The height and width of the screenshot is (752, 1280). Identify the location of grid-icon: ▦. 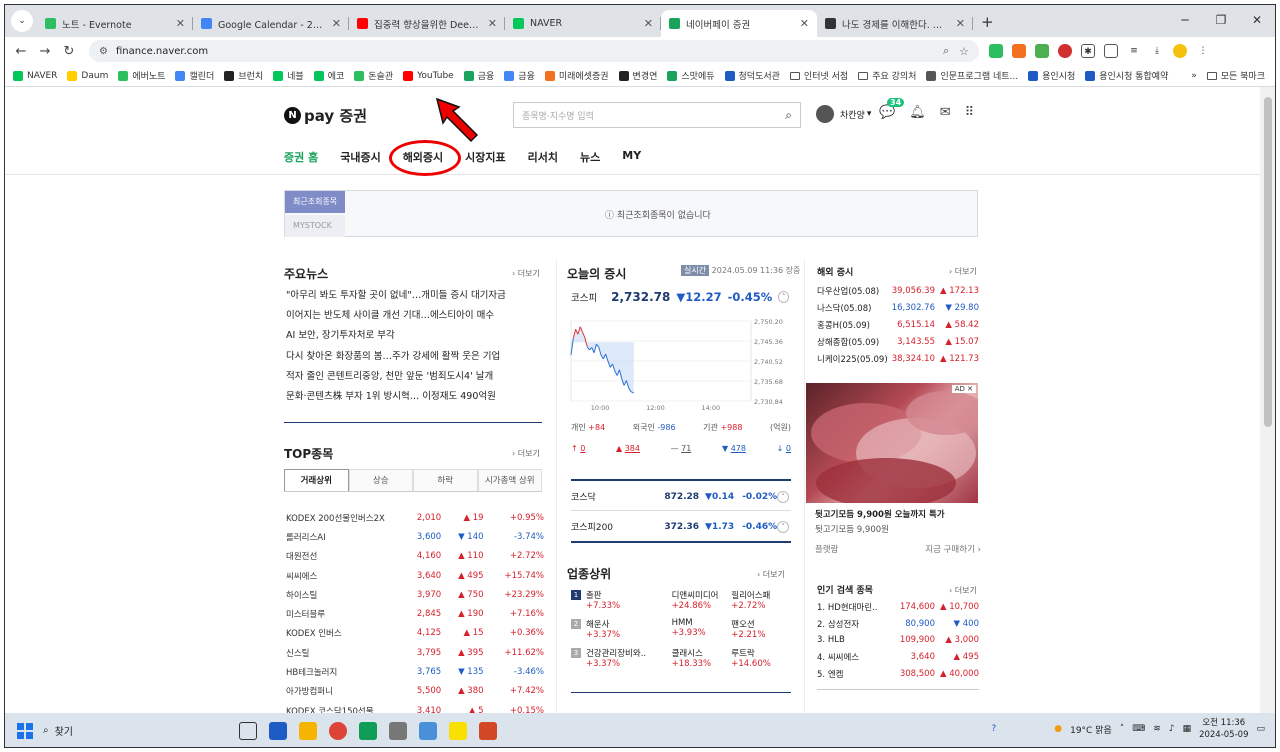
(1187, 729).